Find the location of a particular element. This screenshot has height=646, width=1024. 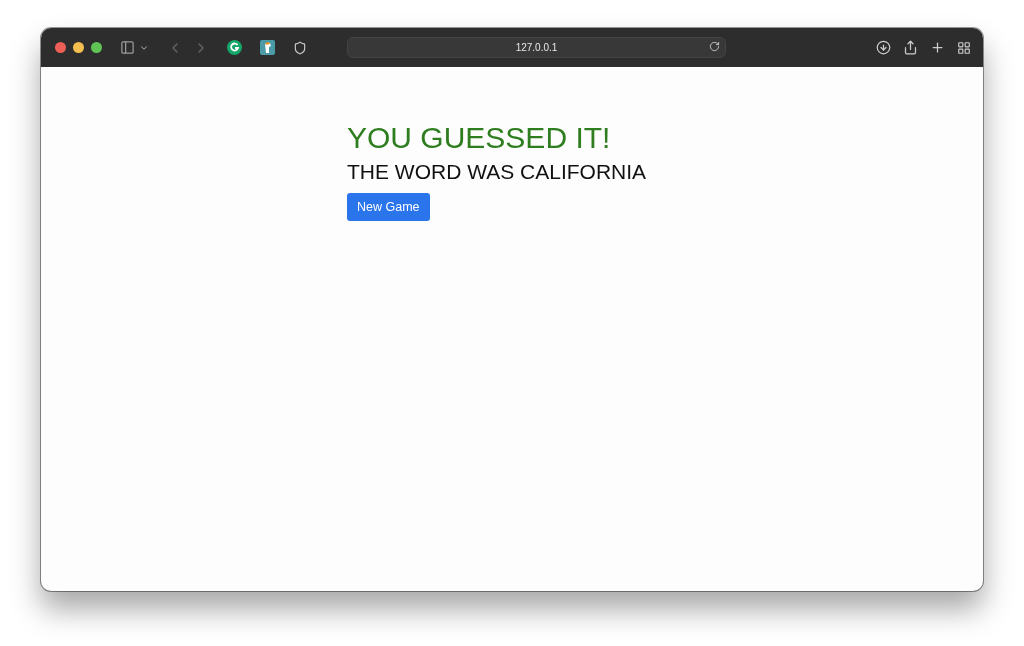

address-text: 127.0.0.1 is located at coordinates (536, 47).